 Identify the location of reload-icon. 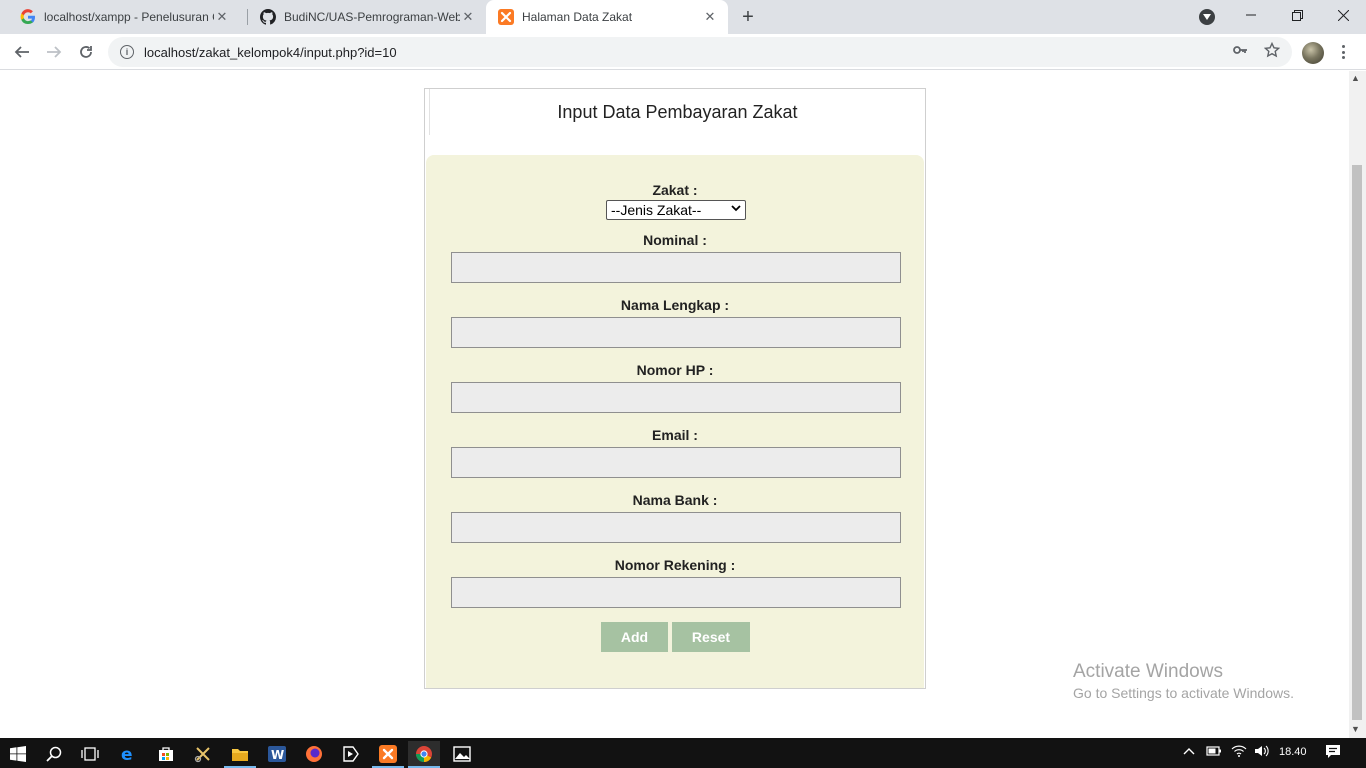
(86, 52).